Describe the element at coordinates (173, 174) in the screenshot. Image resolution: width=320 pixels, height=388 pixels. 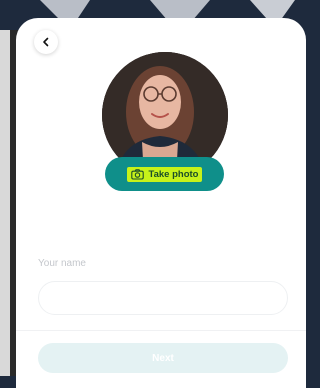
I see `take-photo-label: Take photo` at that location.